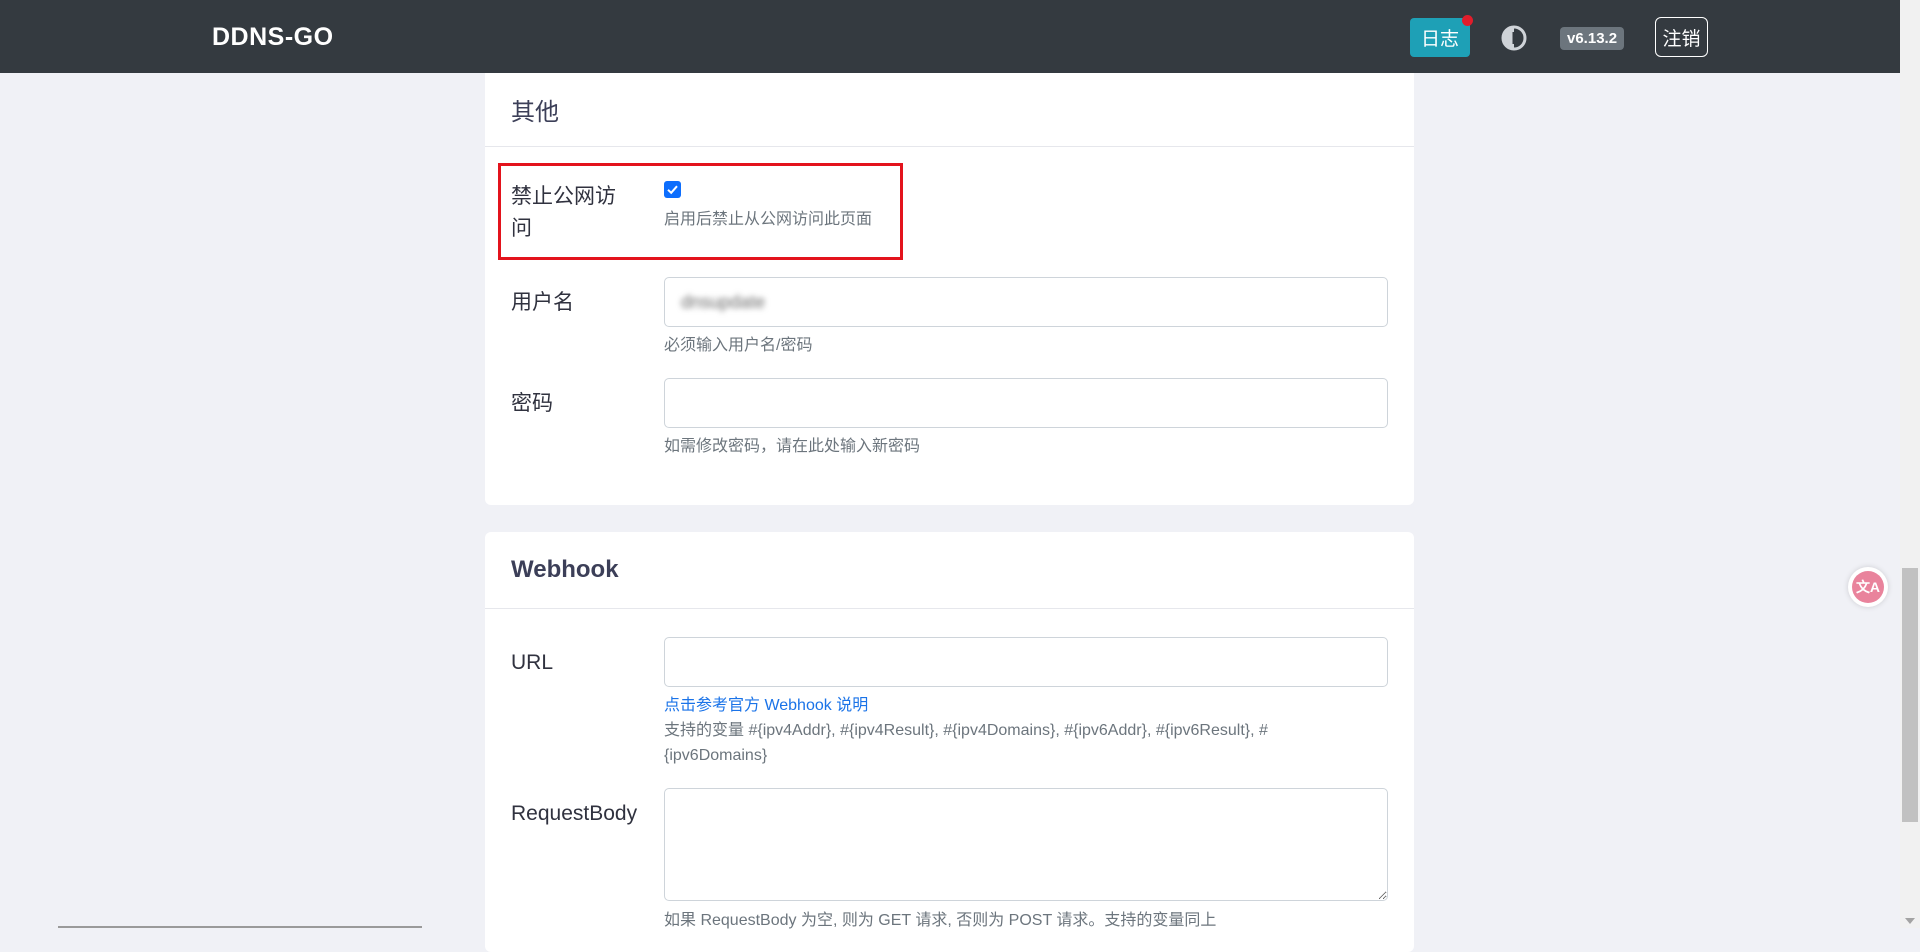  Describe the element at coordinates (1026, 705) in the screenshot. I see `webhook-docs-link: 点击参考官方 Webhook 说明` at that location.